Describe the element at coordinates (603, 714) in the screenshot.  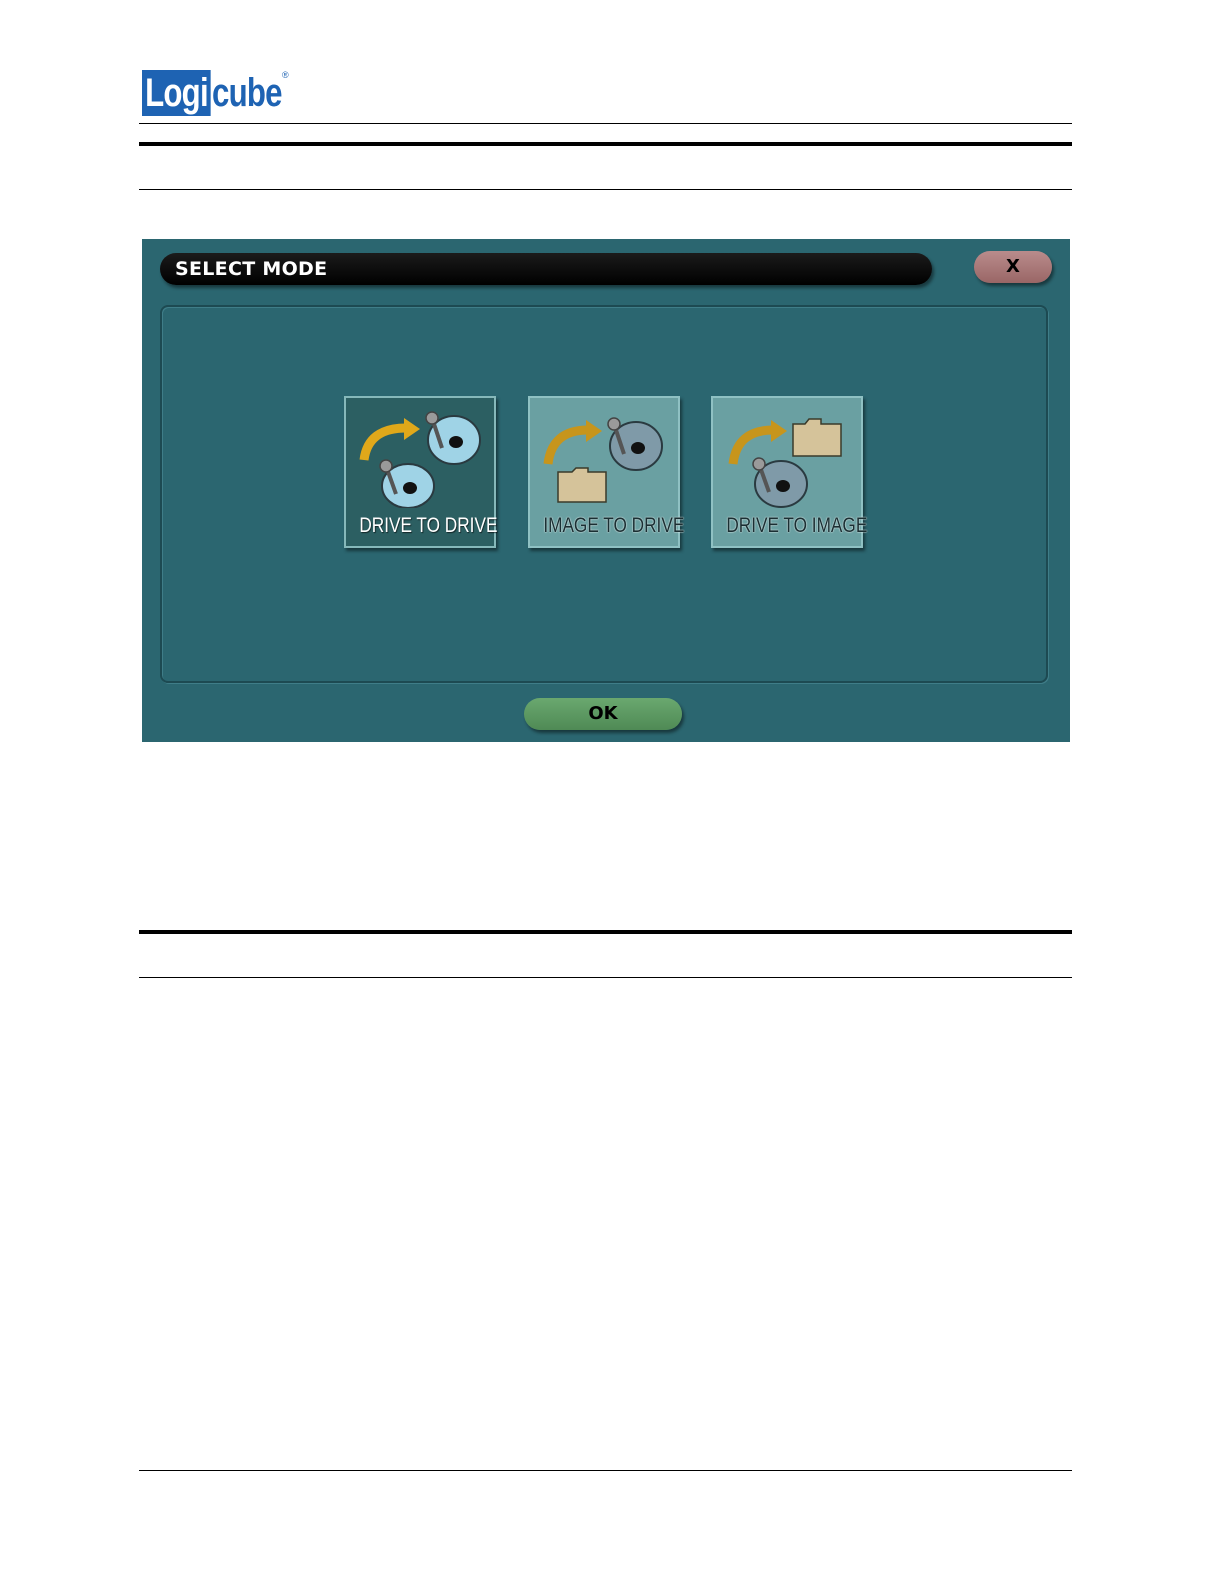
I see `ok-button: OK` at that location.